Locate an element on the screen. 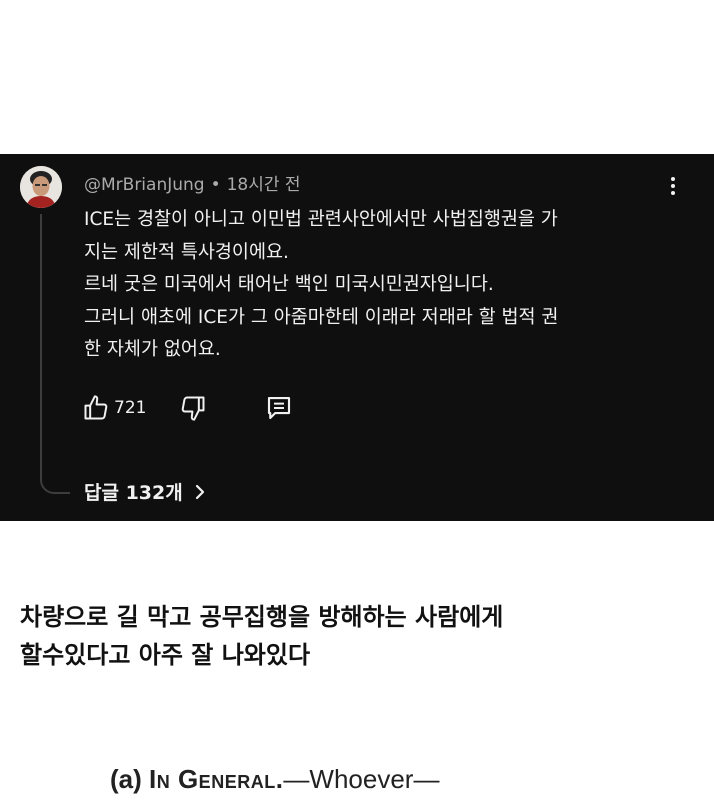  view-replies-button: 답글 132개 is located at coordinates (145, 491).